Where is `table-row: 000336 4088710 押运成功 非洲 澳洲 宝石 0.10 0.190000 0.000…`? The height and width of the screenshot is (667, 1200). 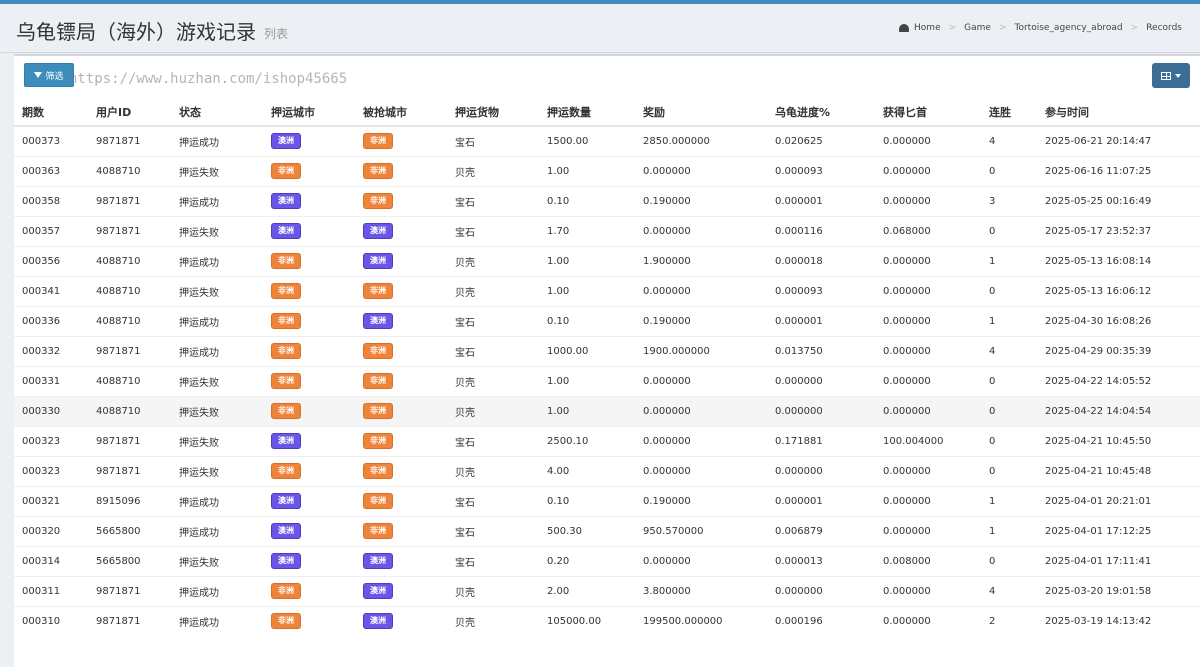 table-row: 000336 4088710 押运成功 非洲 澳洲 宝石 0.10 0.190000 0.000… is located at coordinates (607, 320).